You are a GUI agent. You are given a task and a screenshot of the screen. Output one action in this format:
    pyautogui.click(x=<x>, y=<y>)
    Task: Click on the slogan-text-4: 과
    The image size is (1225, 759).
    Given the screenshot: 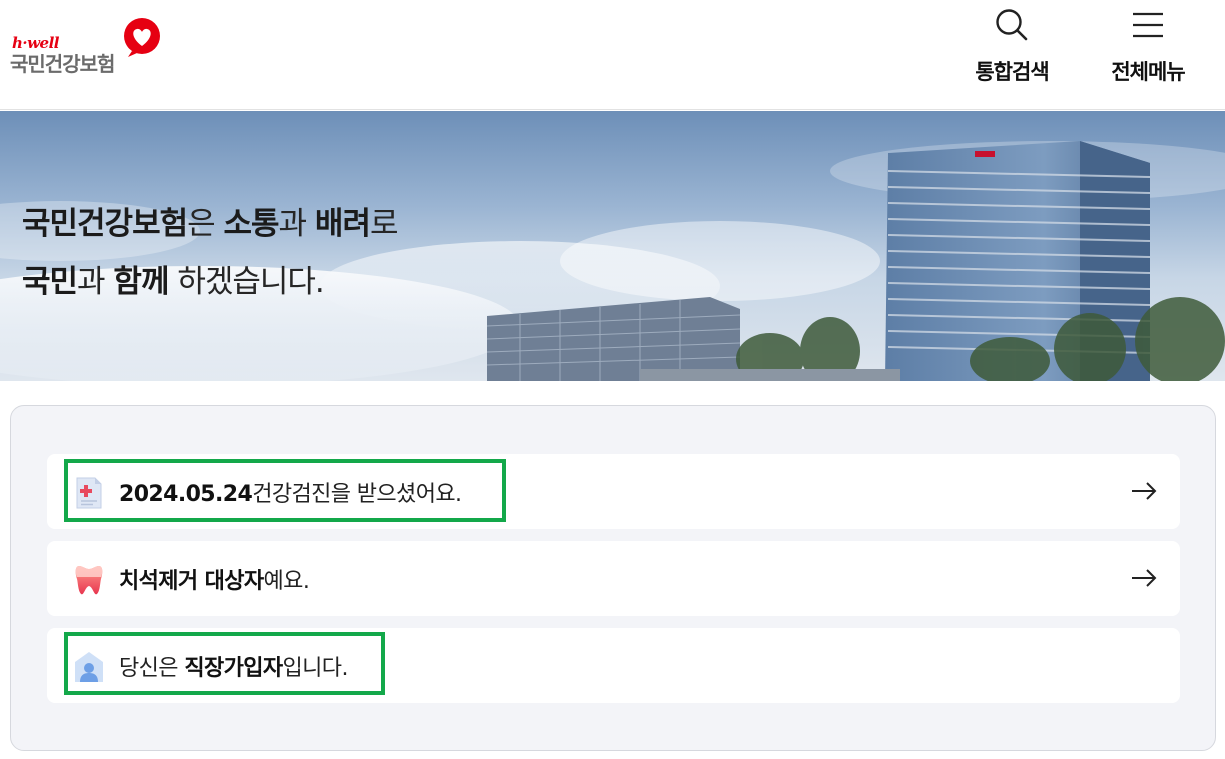 What is the action you would take?
    pyautogui.click(x=95, y=282)
    